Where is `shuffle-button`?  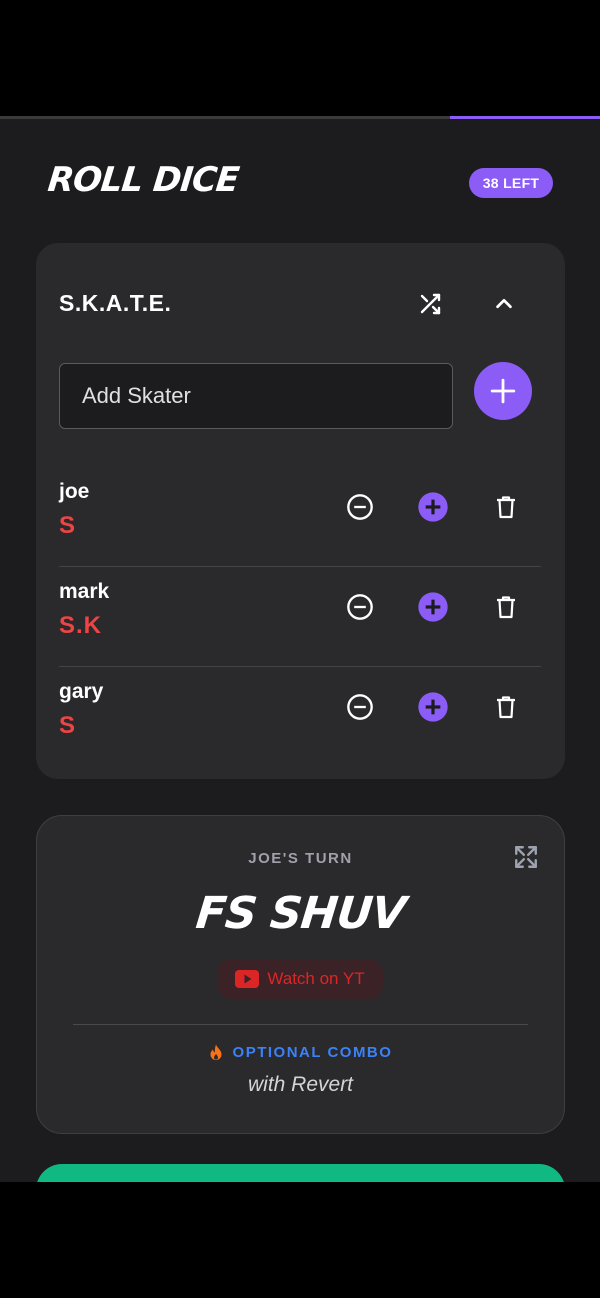 shuffle-button is located at coordinates (430, 304).